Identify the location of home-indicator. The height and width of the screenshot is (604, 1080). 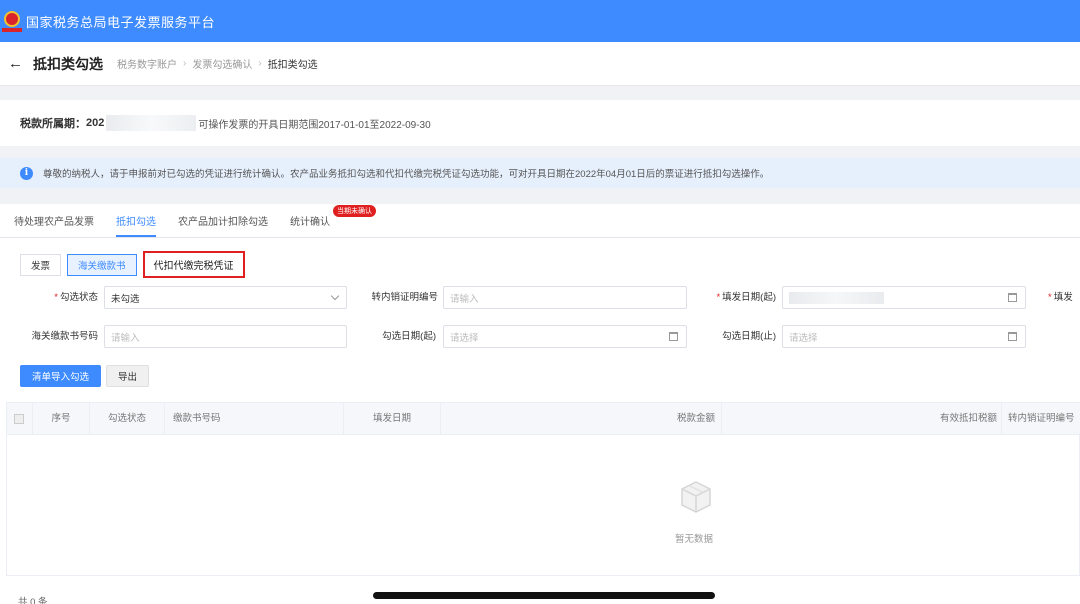
(544, 595).